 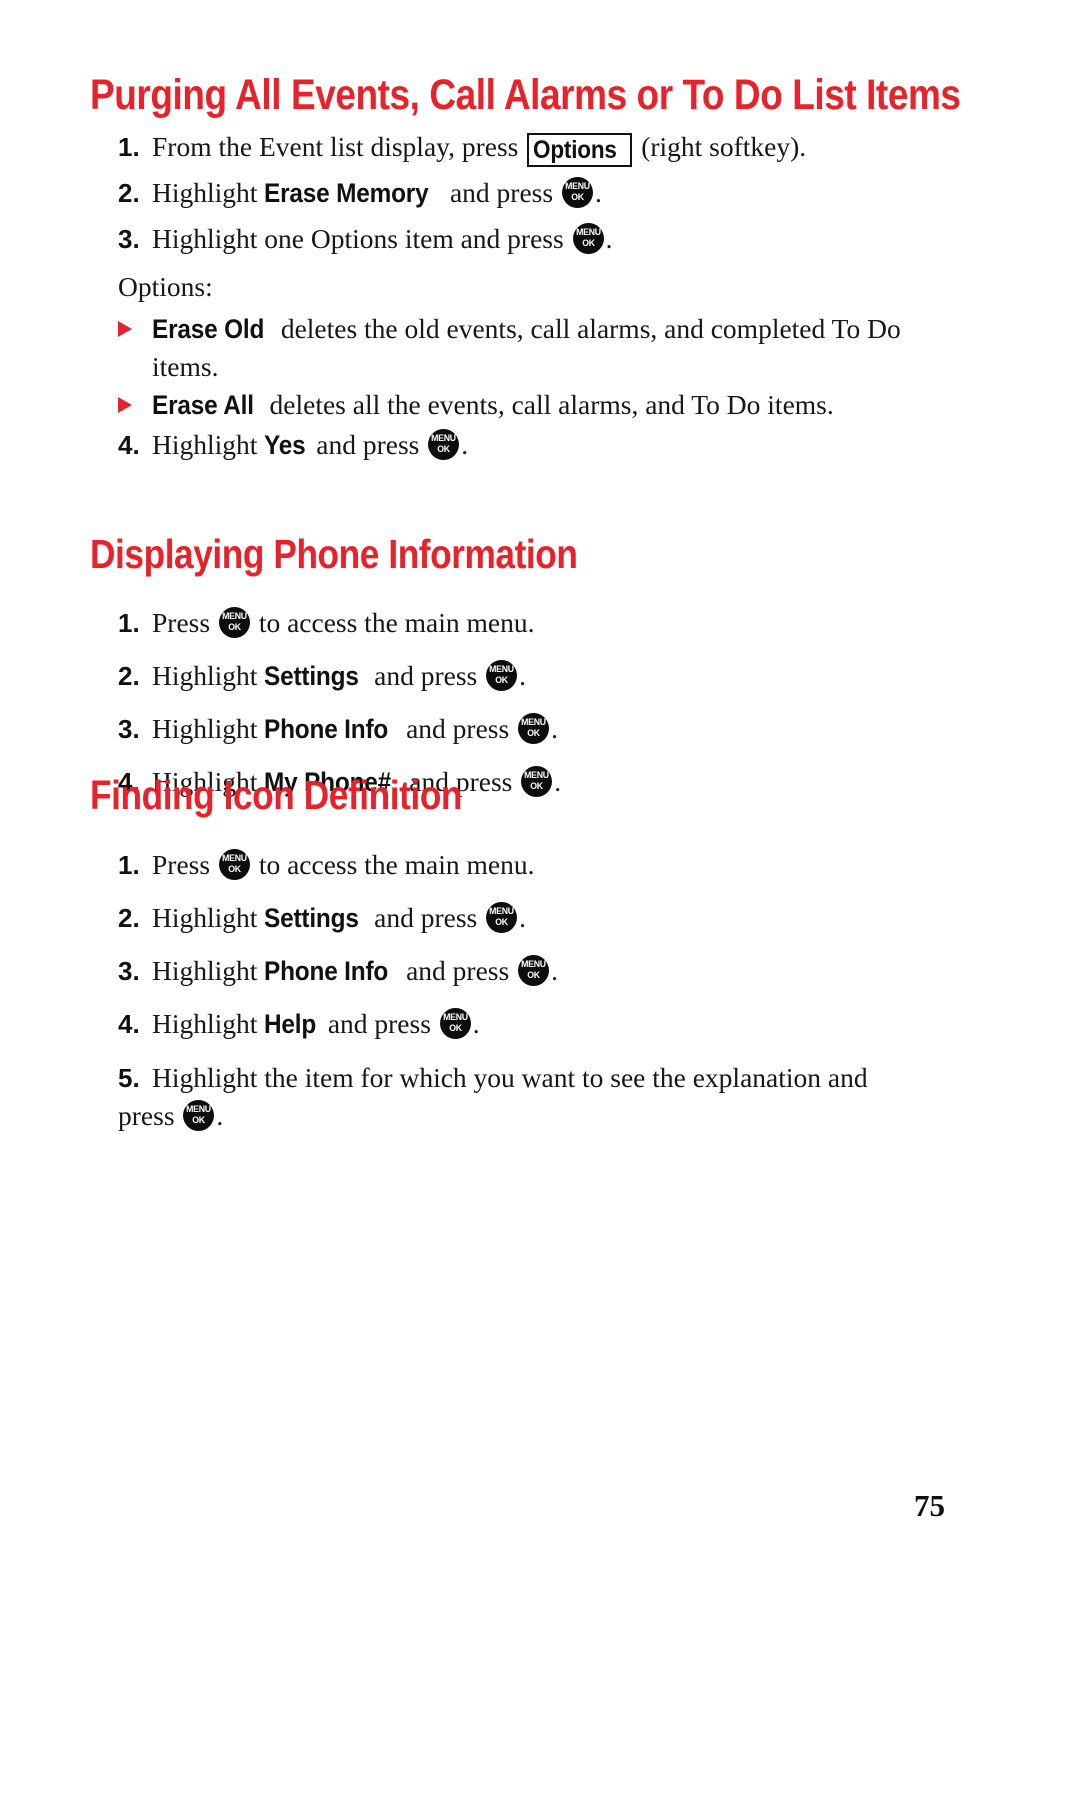 What do you see at coordinates (276, 795) in the screenshot?
I see `section-heading-finding-icon-definition: Finding Icon Definition` at bounding box center [276, 795].